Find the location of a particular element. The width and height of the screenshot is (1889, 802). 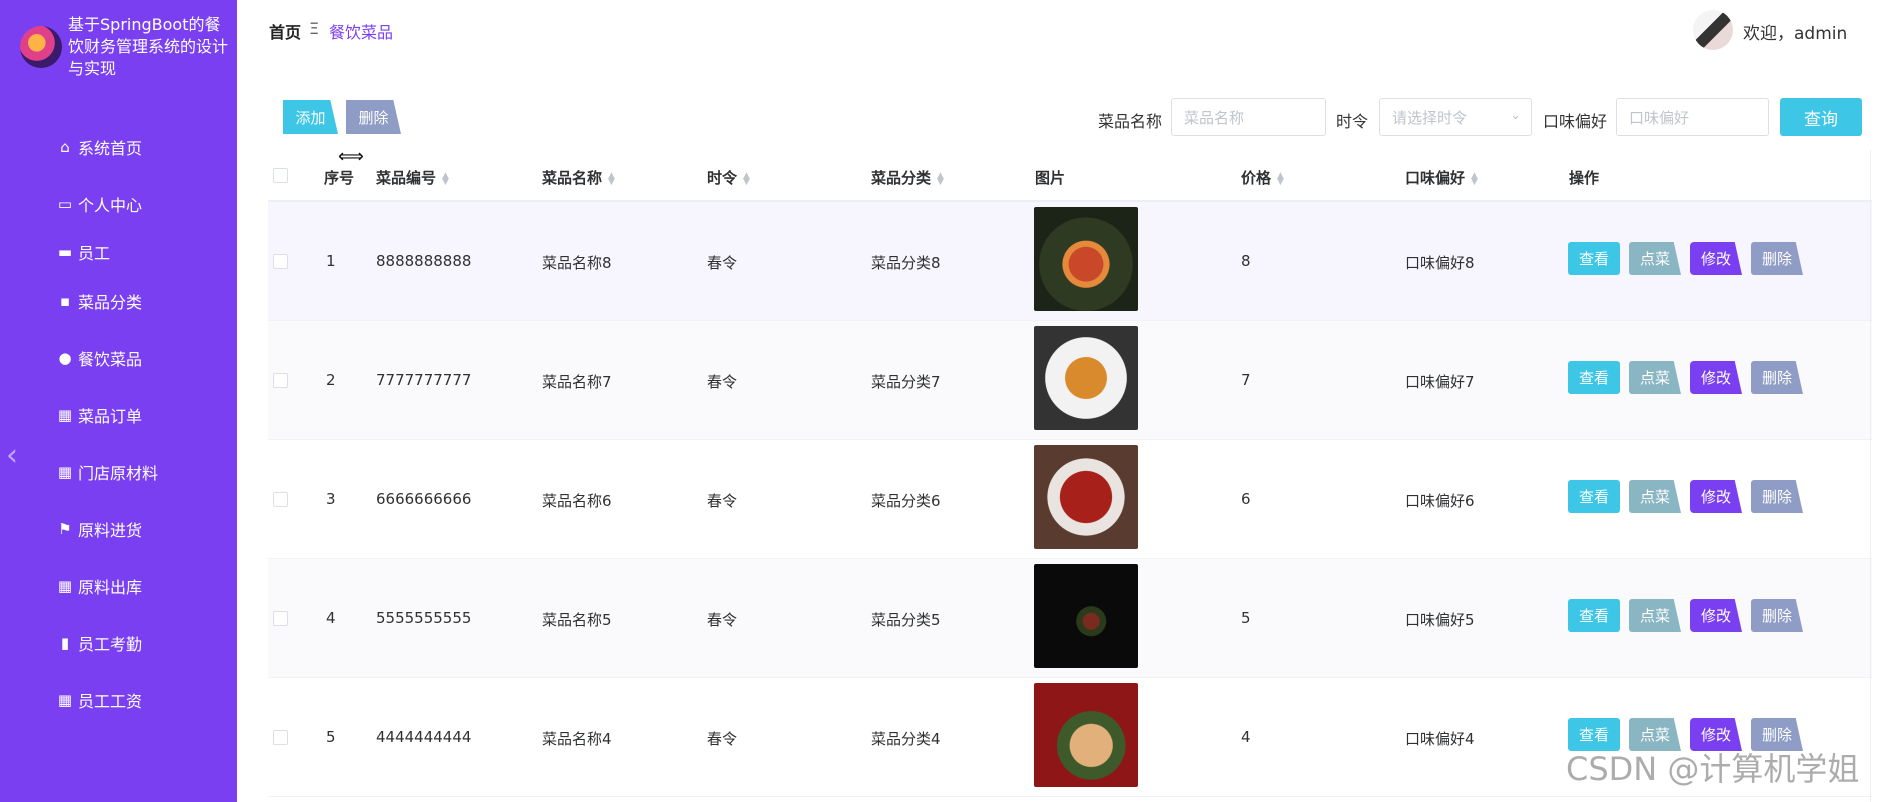

add-button: 添加 is located at coordinates (310, 117).